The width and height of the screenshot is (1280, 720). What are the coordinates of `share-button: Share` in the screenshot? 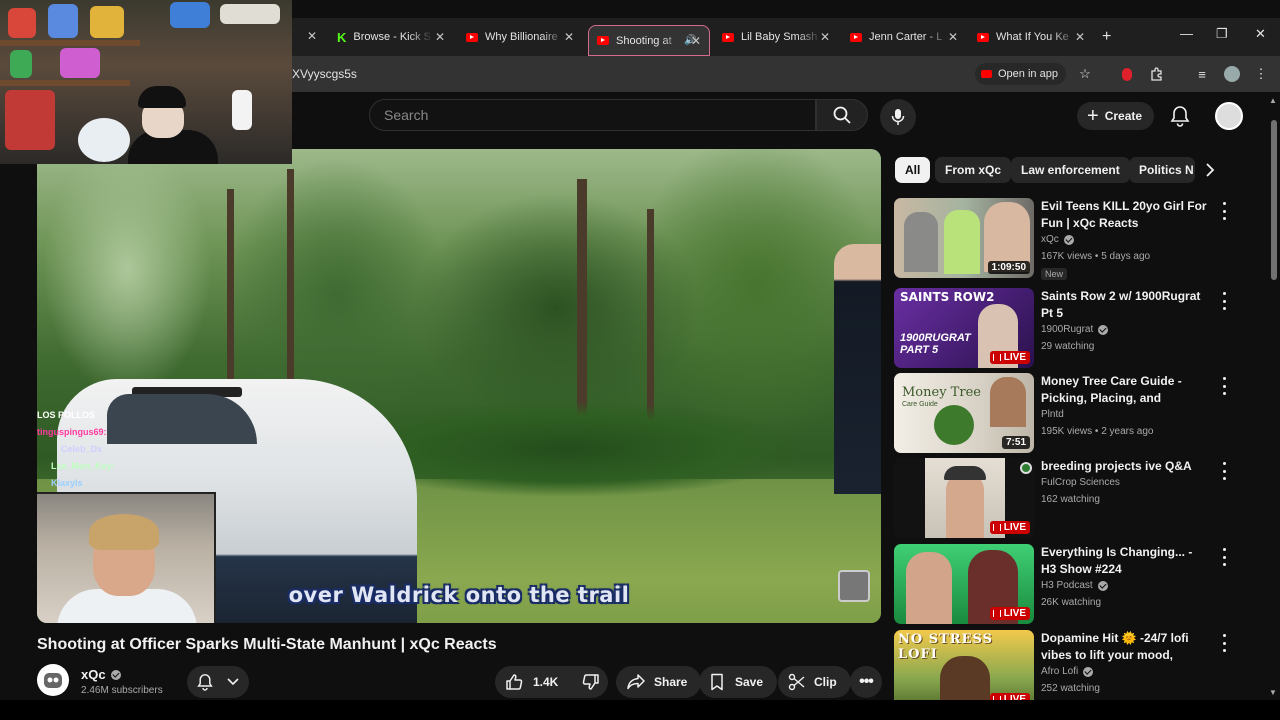 It's located at (659, 682).